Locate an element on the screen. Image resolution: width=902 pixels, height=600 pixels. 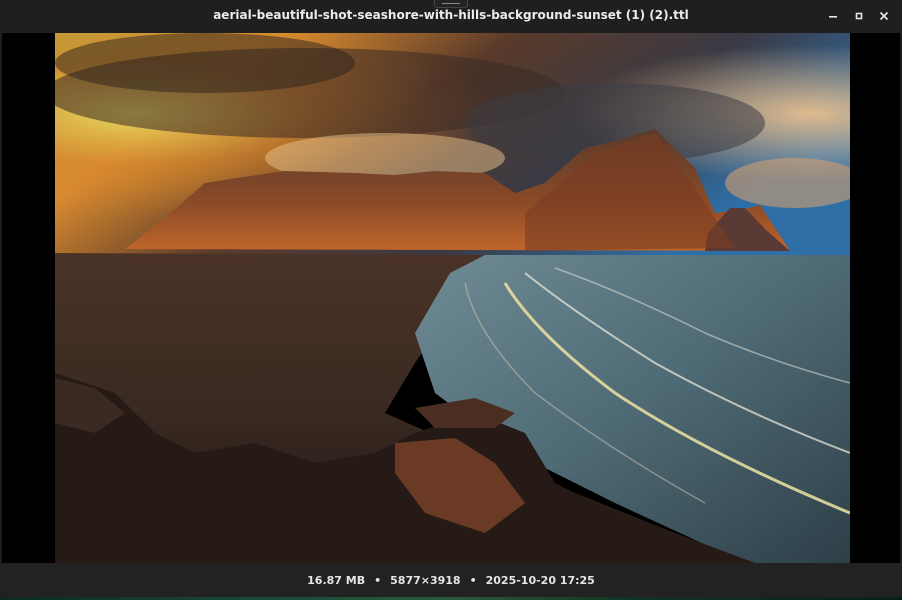
maximize-icon is located at coordinates (859, 16).